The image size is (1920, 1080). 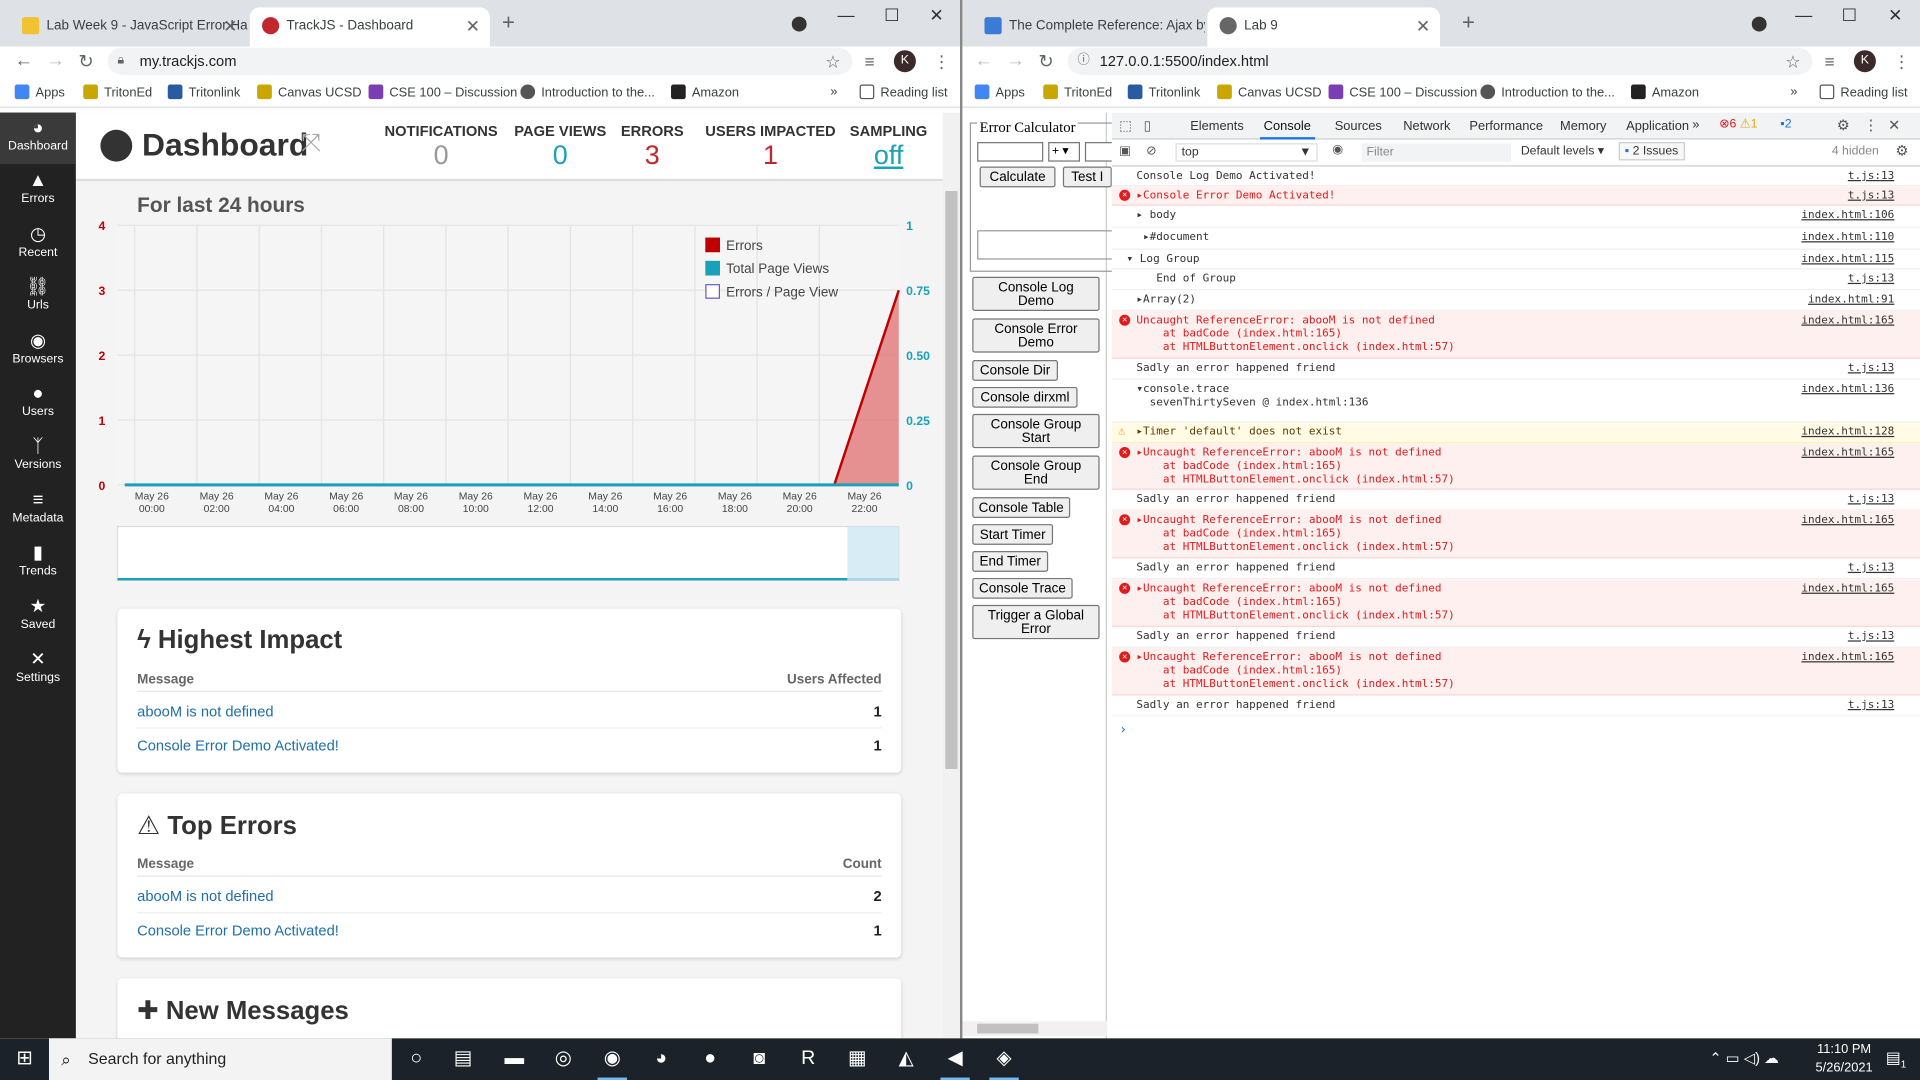 What do you see at coordinates (1246, 152) in the screenshot?
I see `context-selector: top ▼` at bounding box center [1246, 152].